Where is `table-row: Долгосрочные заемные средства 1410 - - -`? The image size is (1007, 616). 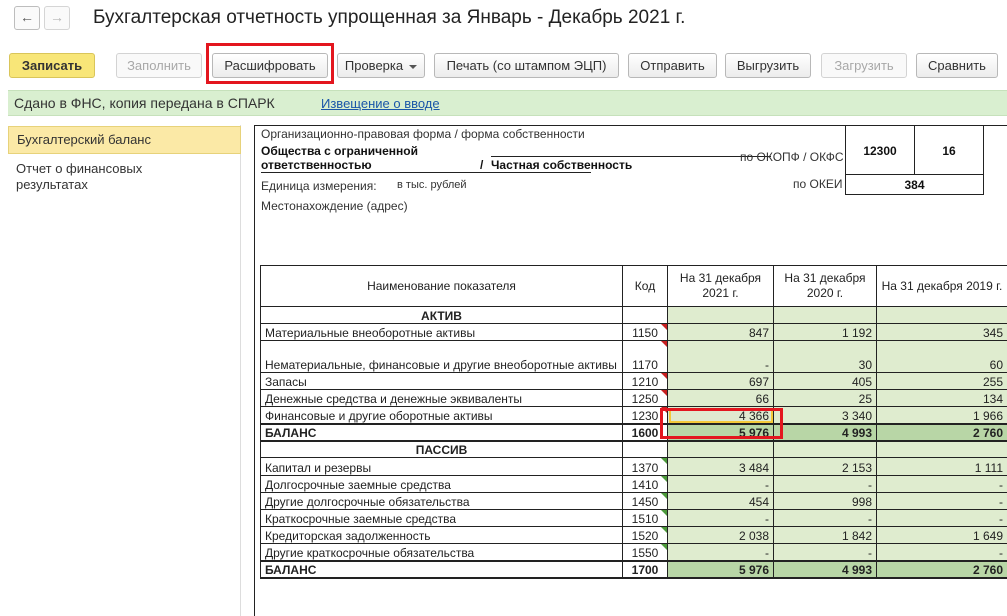 table-row: Долгосрочные заемные средства 1410 - - - is located at coordinates (633, 484).